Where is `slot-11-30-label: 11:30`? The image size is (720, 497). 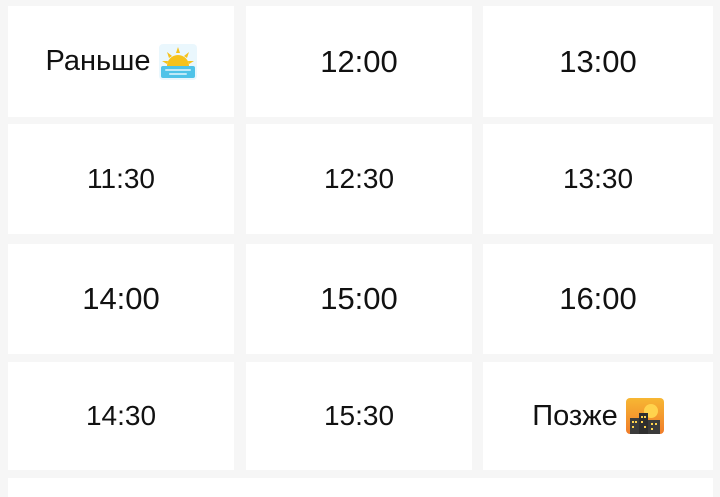 slot-11-30-label: 11:30 is located at coordinates (121, 178).